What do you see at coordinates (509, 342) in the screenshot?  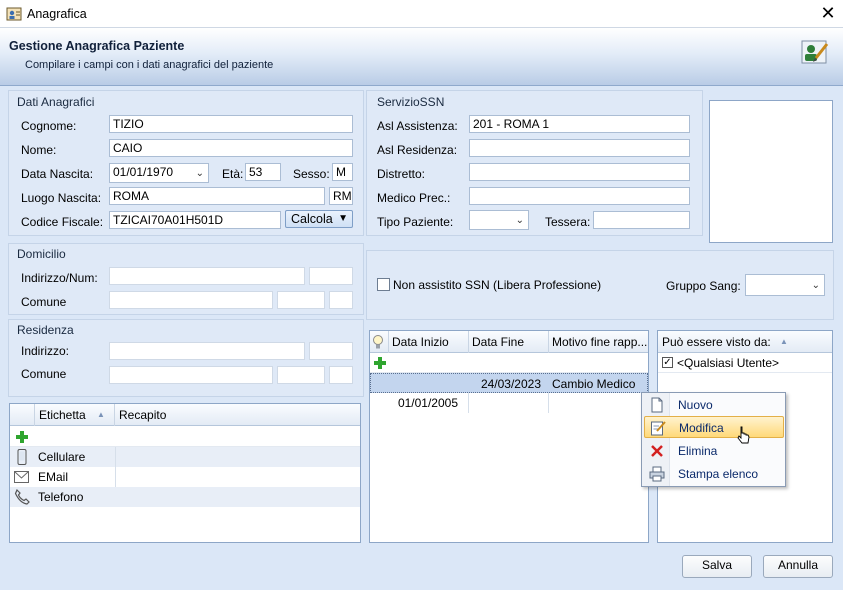 I see `col-data-fine: Data Fine` at bounding box center [509, 342].